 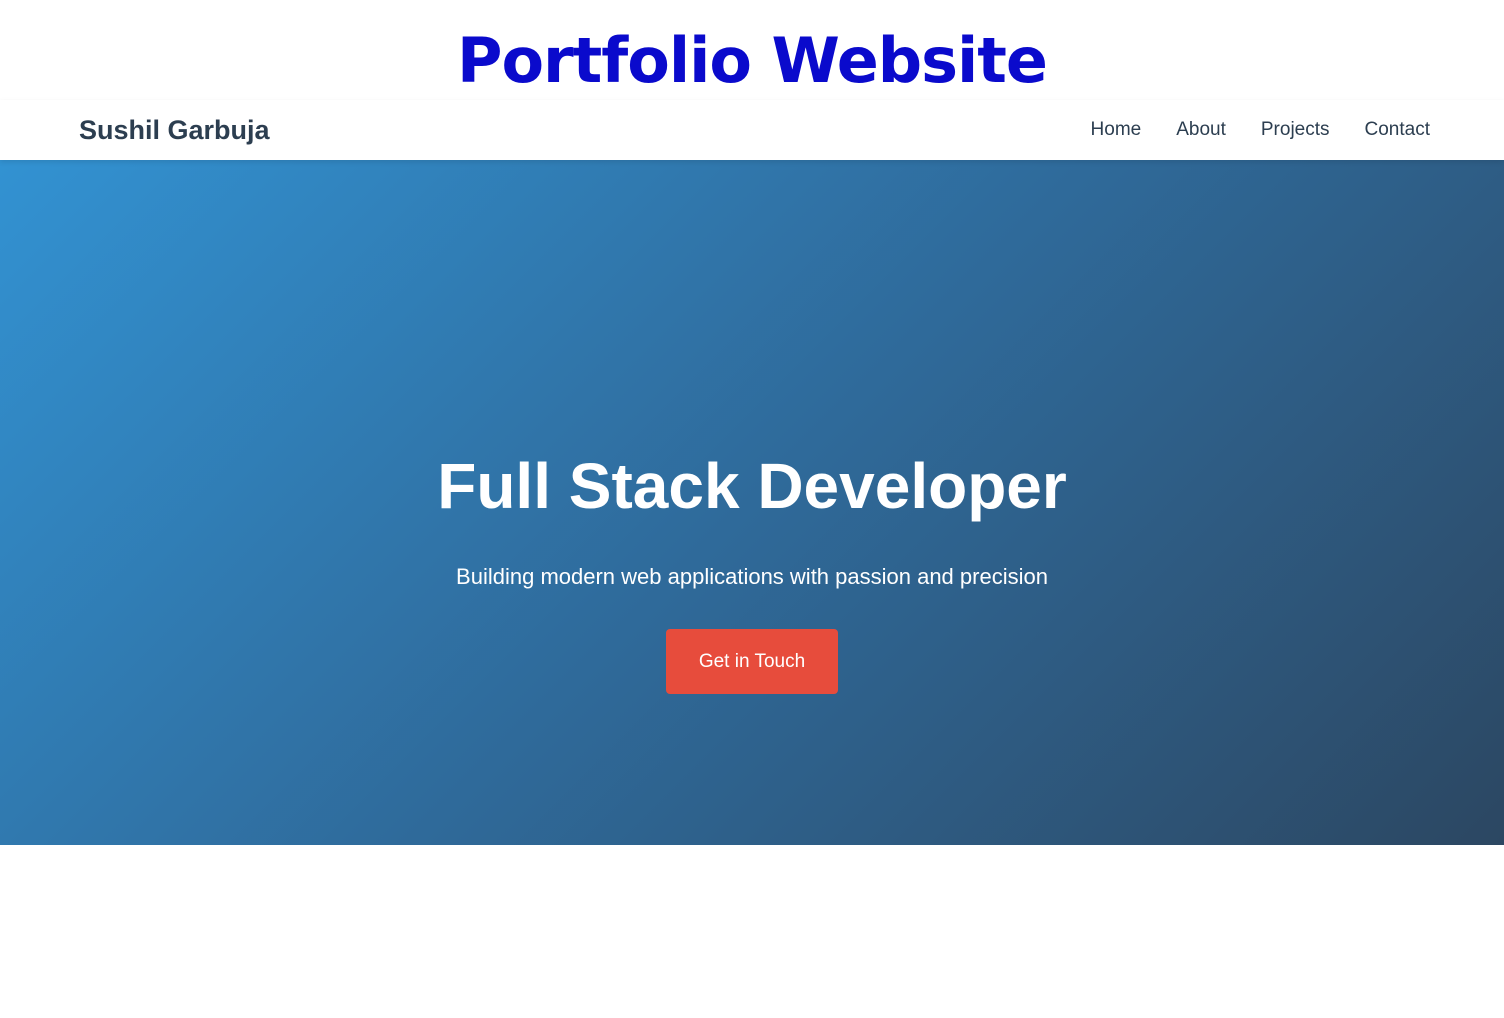 What do you see at coordinates (174, 130) in the screenshot?
I see `brand-logo: Sushil Garbuja` at bounding box center [174, 130].